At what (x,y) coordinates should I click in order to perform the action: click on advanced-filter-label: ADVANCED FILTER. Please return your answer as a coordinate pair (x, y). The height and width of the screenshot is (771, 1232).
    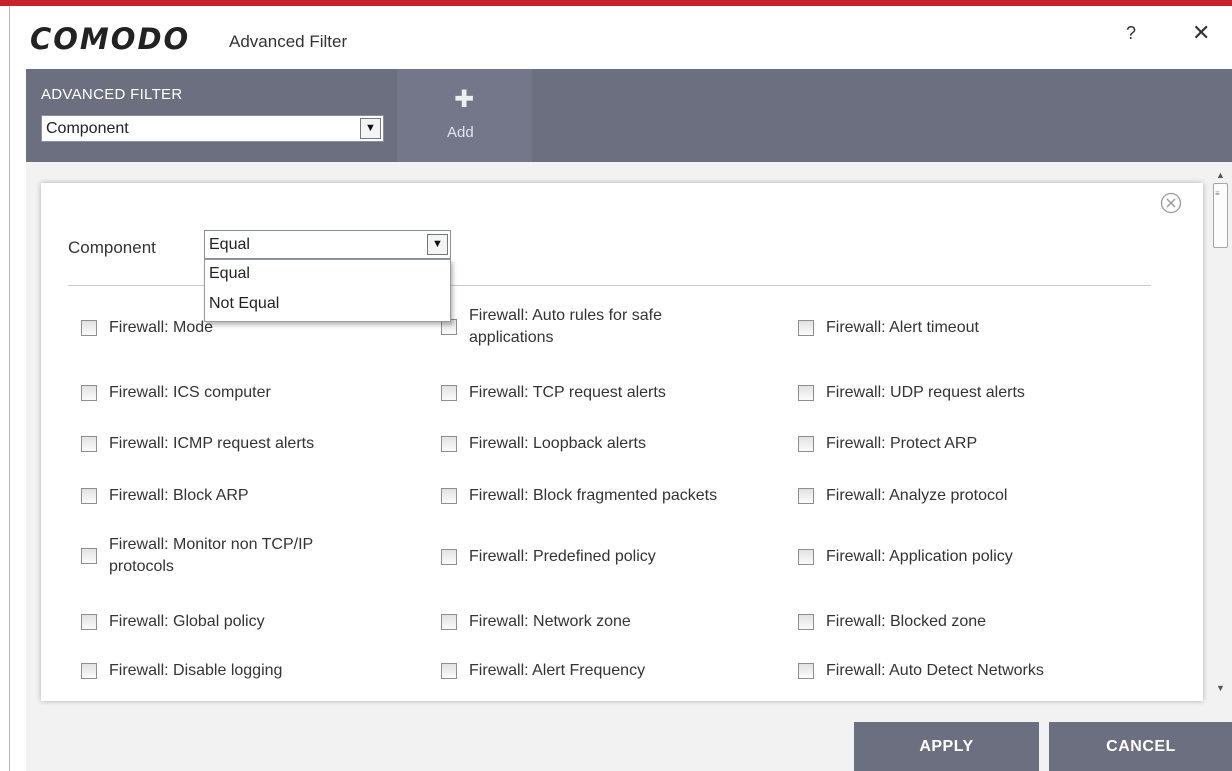
    Looking at the image, I should click on (112, 94).